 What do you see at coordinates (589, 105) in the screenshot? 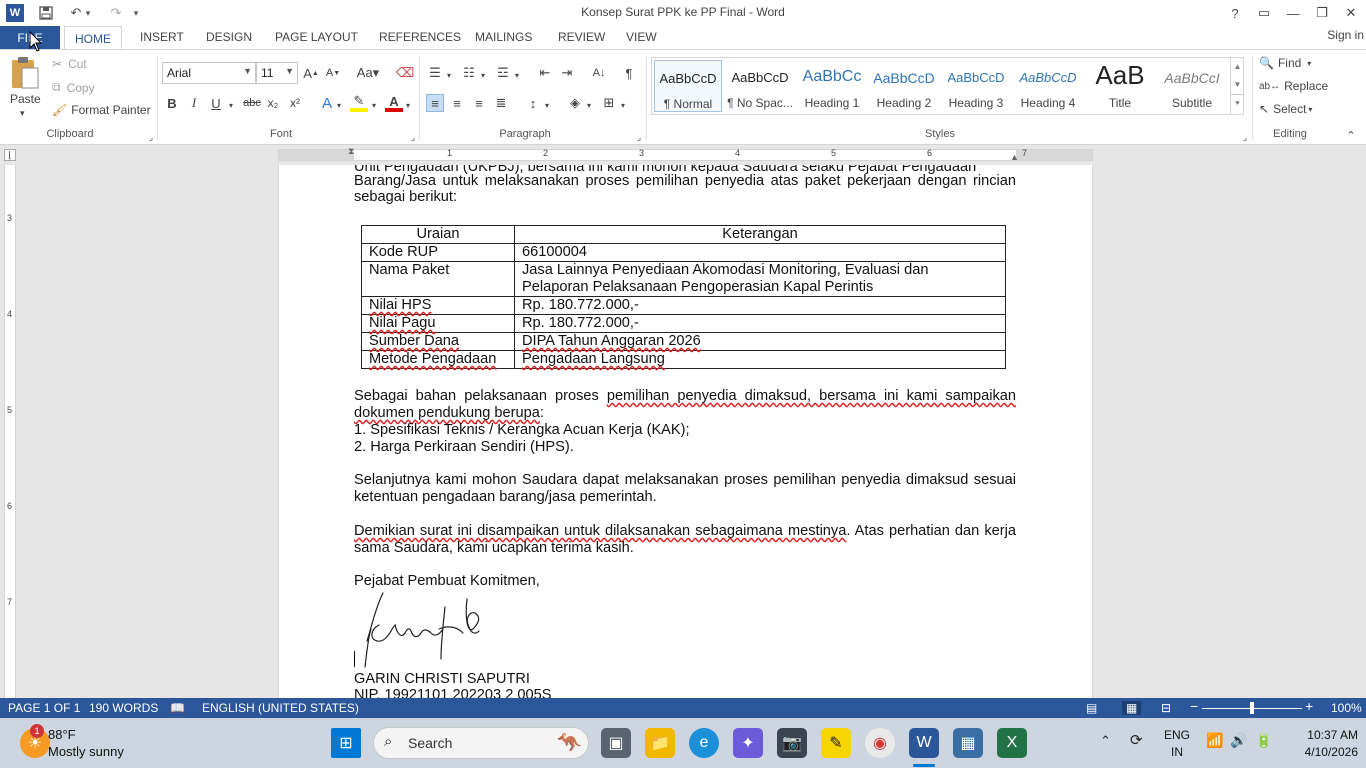
I see `shading-dropdown-icon: ▾` at bounding box center [589, 105].